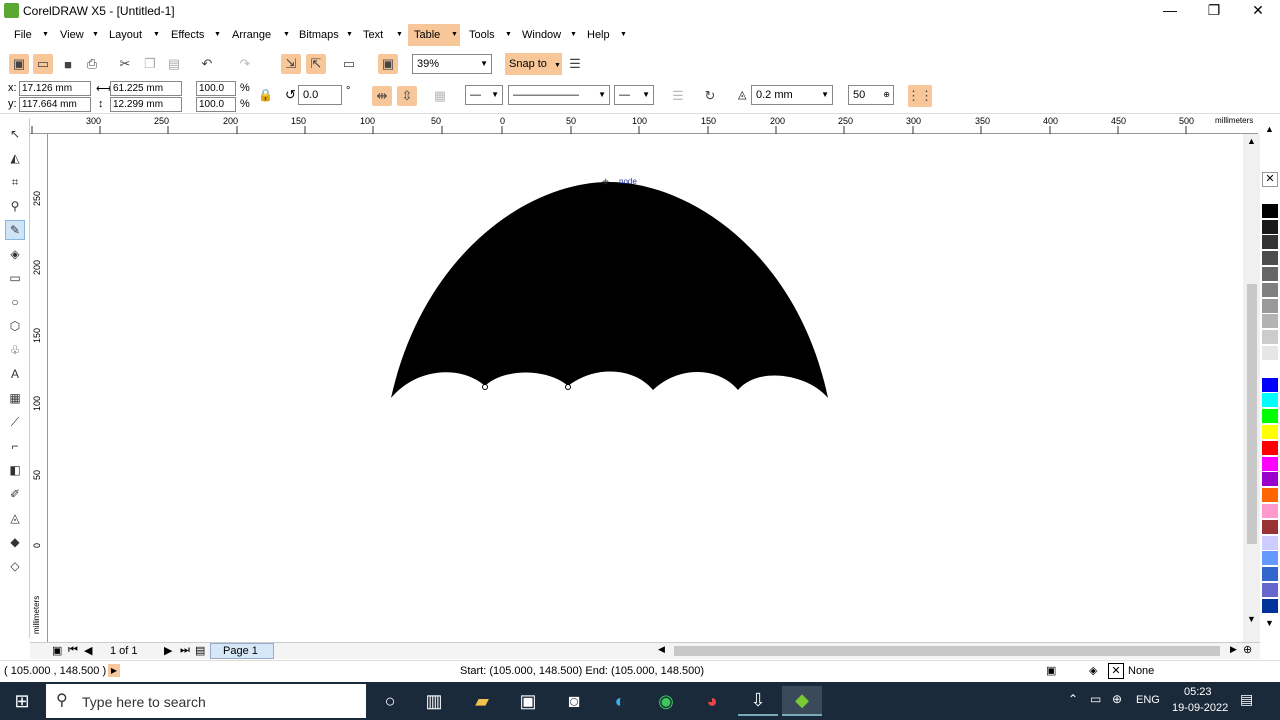 This screenshot has width=1280, height=720. I want to click on rectangle-tool-icon: ▭, so click(15, 278).